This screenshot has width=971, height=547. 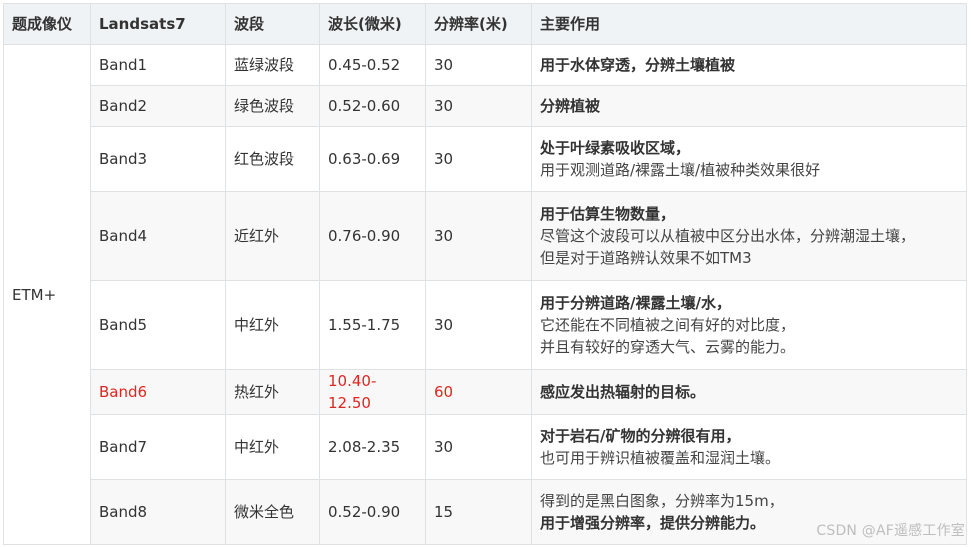 What do you see at coordinates (749, 447) in the screenshot?
I see `main-use-cell: 对于岩石/矿物的分辨很有用， 也可用于辨识植被覆盖和湿润土壤。` at bounding box center [749, 447].